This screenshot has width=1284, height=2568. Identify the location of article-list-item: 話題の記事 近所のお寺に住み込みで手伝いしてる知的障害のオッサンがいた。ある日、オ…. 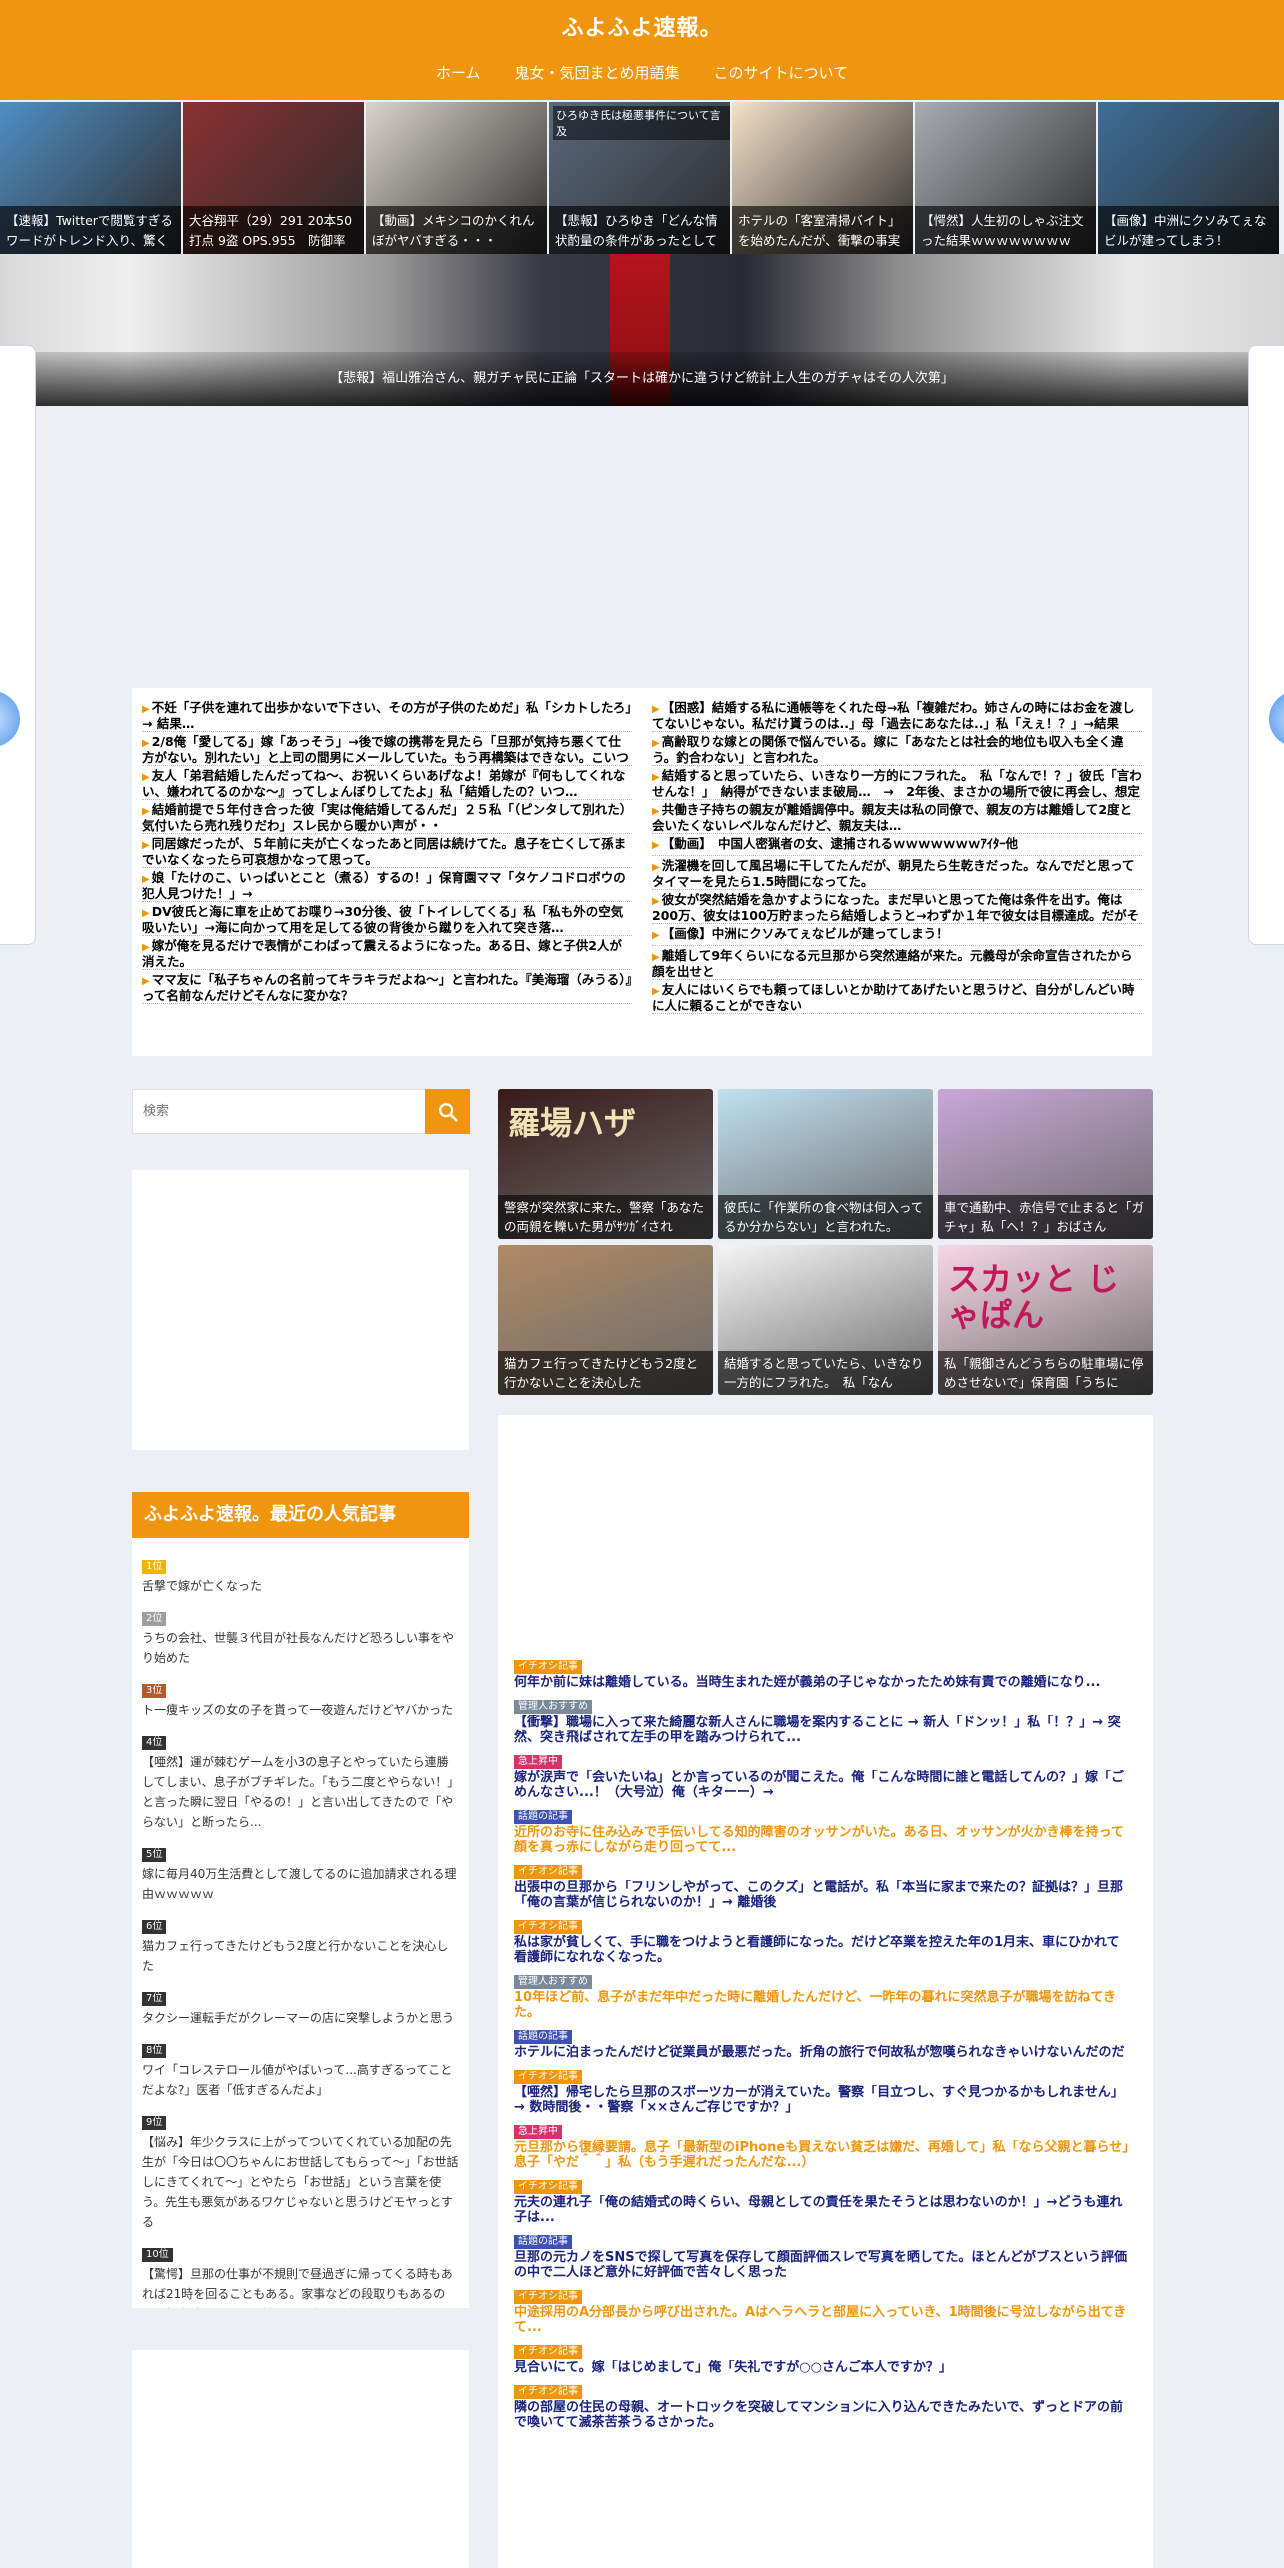
(822, 1829).